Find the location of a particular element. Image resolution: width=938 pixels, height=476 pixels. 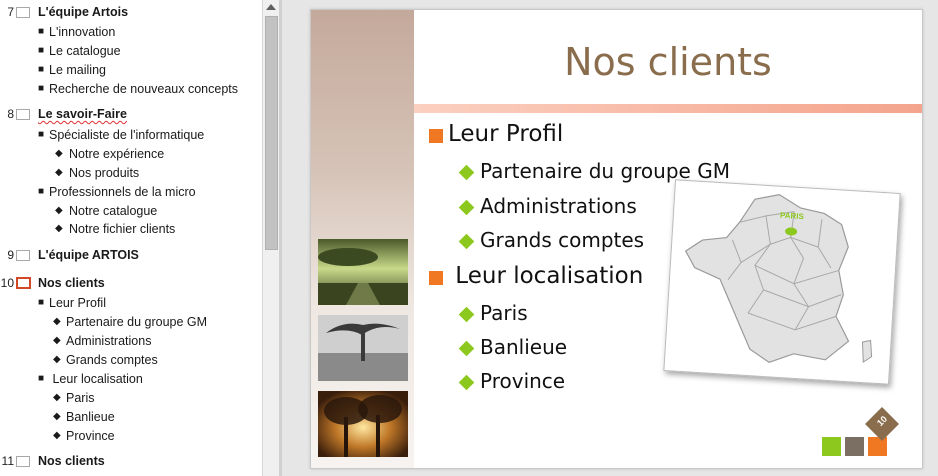

bullet-item: Grands comptes is located at coordinates (562, 240).